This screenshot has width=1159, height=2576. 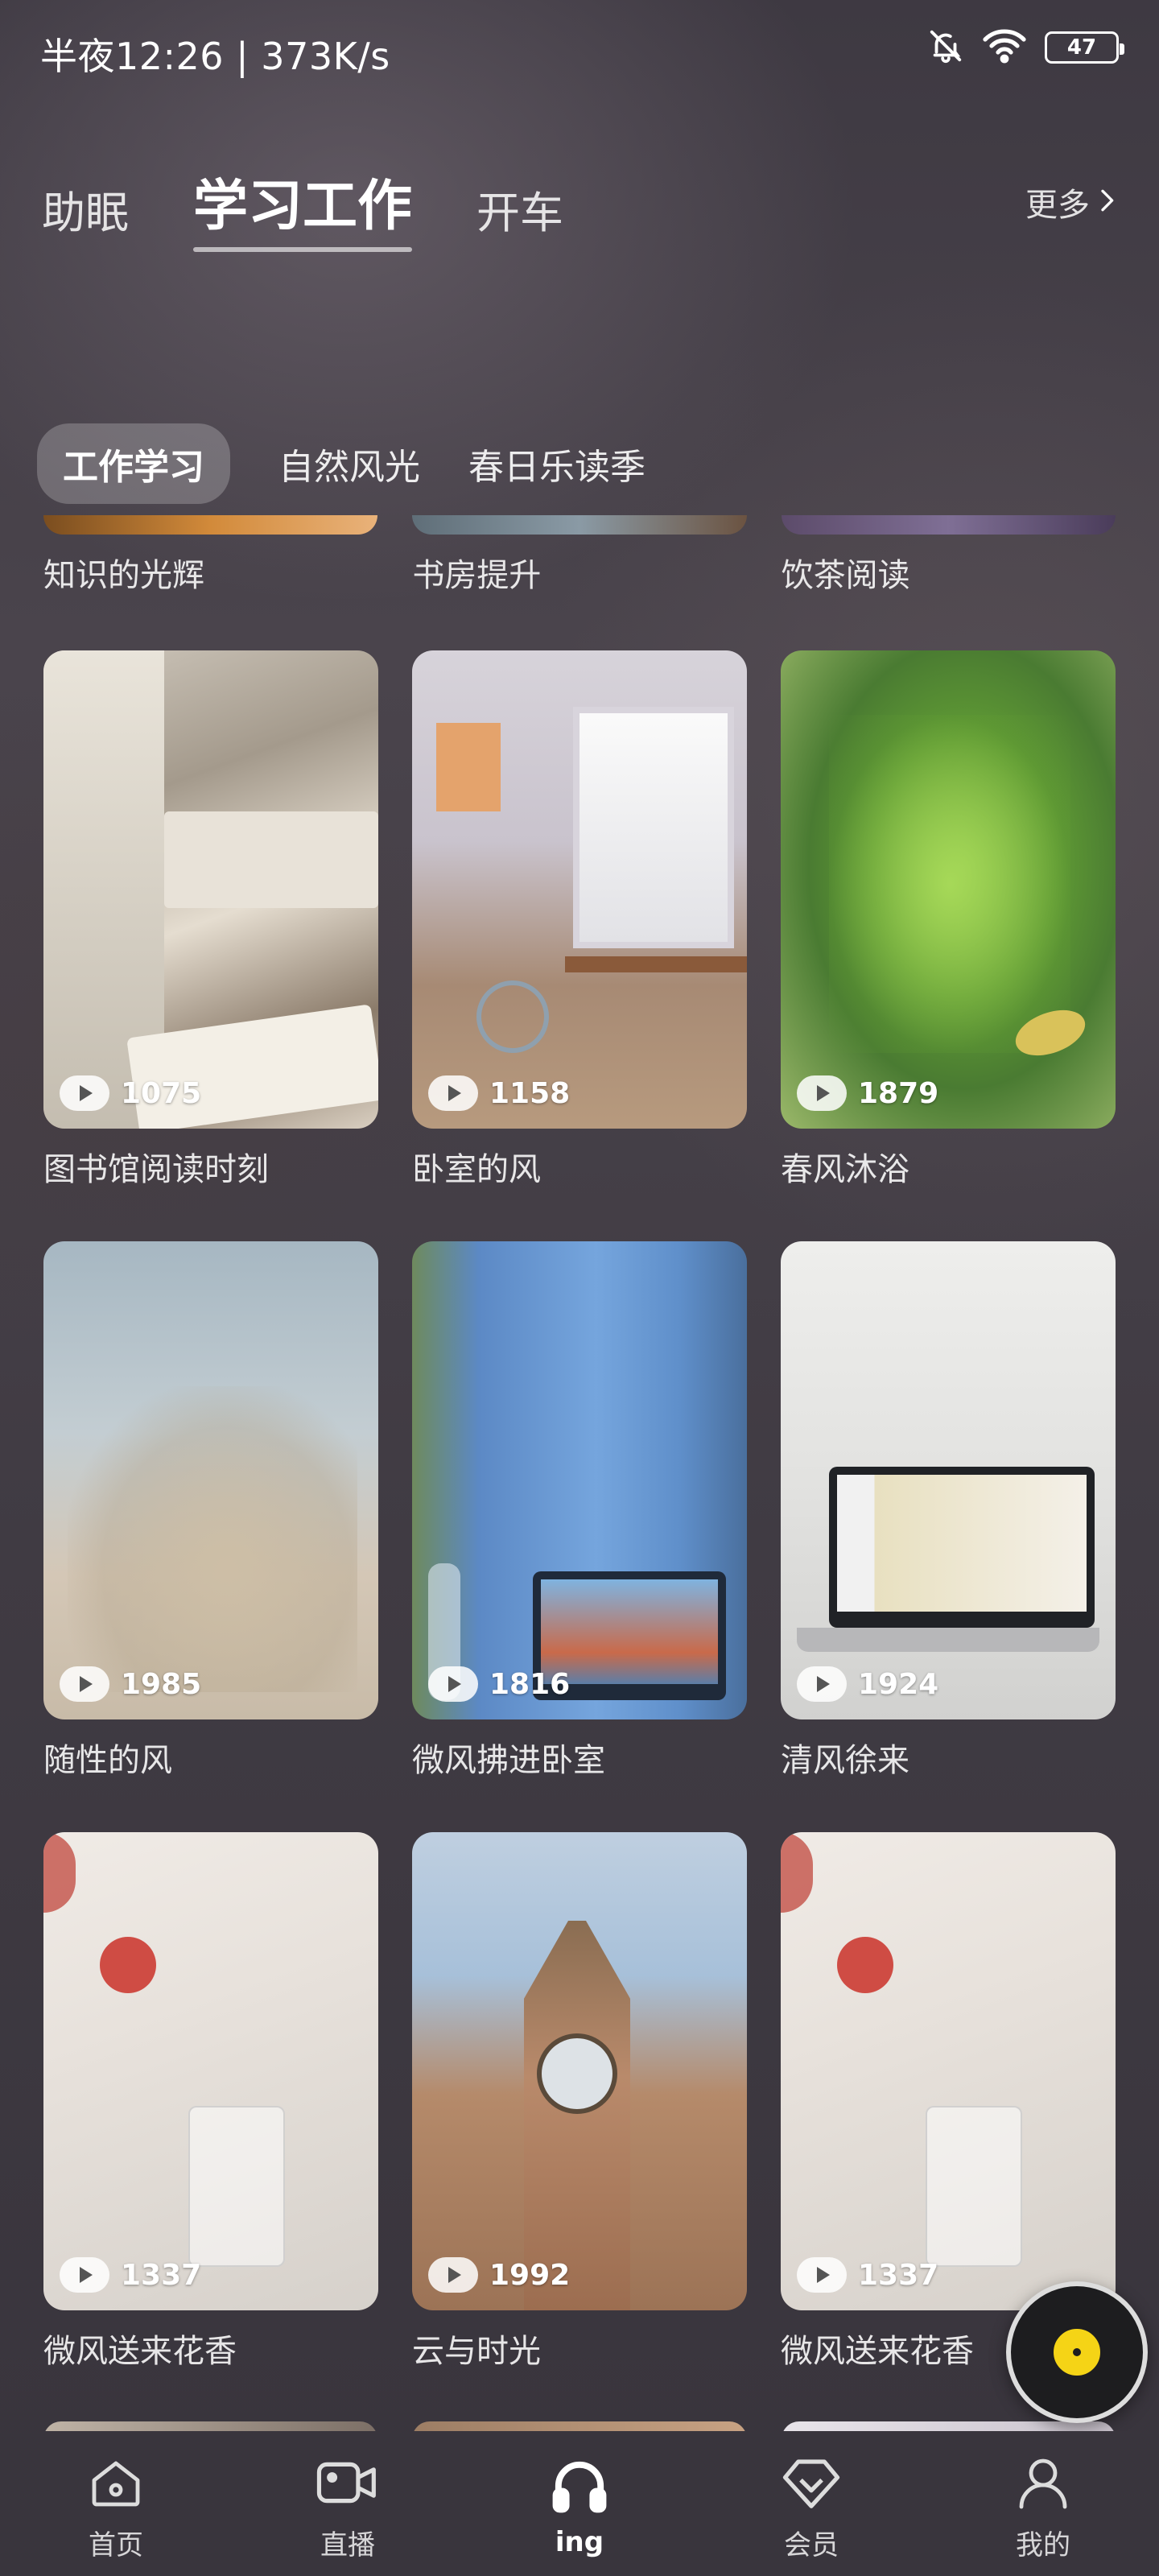 I want to click on play-count-badge: 1879, so click(x=867, y=1093).